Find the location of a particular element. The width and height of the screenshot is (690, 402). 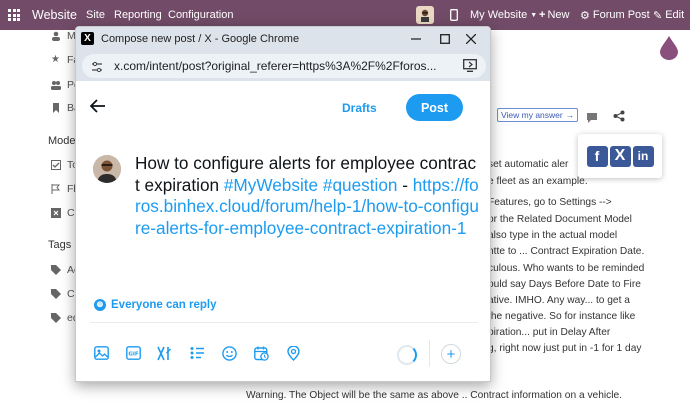

add-post-button: + is located at coordinates (451, 354).